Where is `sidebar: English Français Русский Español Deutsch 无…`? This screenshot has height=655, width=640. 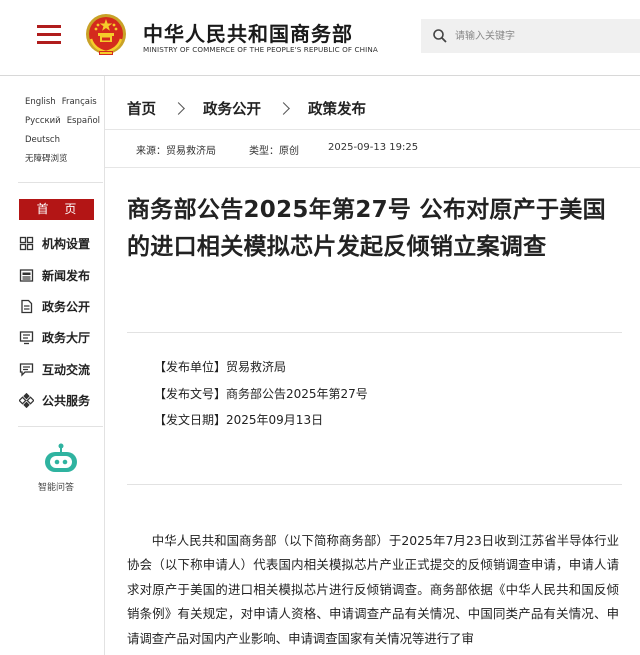 sidebar: English Français Русский Español Deutsch 无… is located at coordinates (52, 365).